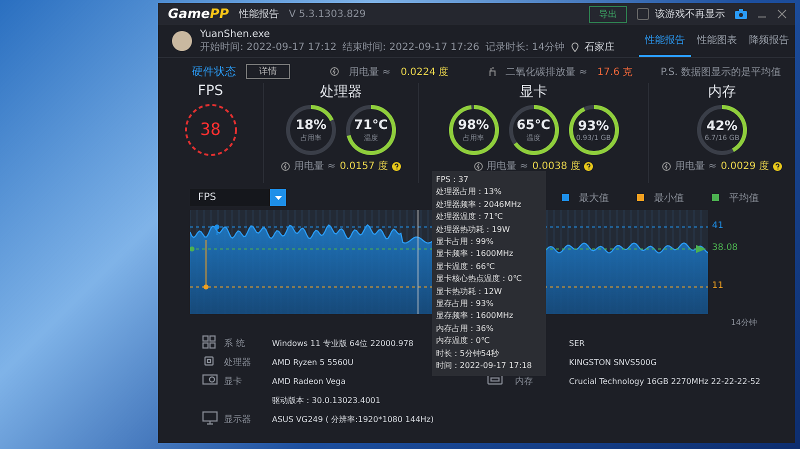 The height and width of the screenshot is (449, 800). Describe the element at coordinates (473, 230) in the screenshot. I see `tooltip-line: 处理器热功耗 : 19W` at that location.